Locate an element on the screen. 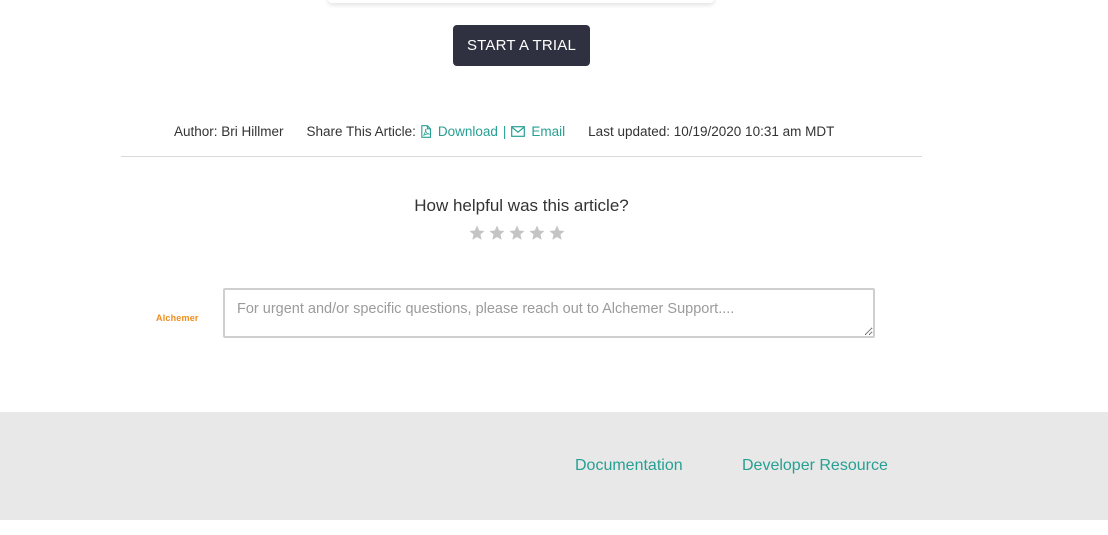 Image resolution: width=1108 pixels, height=535 pixels. download-link: Download is located at coordinates (459, 131).